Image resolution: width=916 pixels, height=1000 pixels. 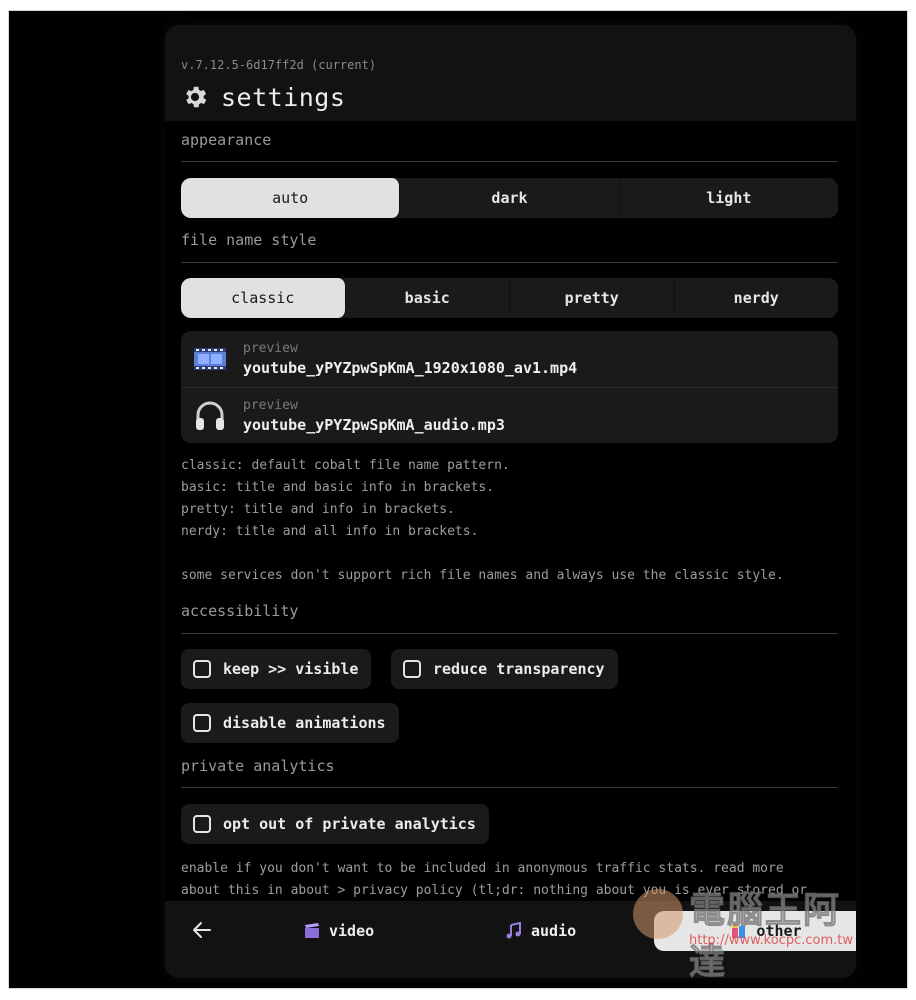 What do you see at coordinates (592, 298) in the screenshot?
I see `filename-option-pretty: pretty` at bounding box center [592, 298].